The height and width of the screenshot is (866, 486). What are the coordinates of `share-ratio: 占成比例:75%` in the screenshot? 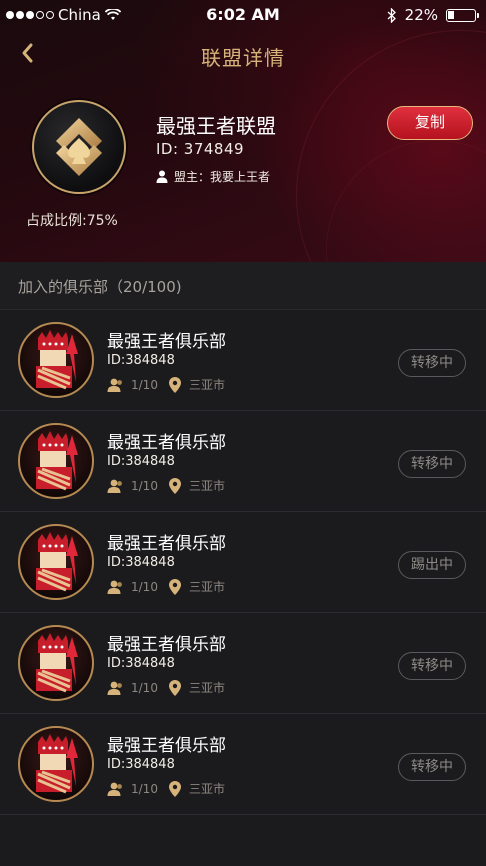 It's located at (72, 221).